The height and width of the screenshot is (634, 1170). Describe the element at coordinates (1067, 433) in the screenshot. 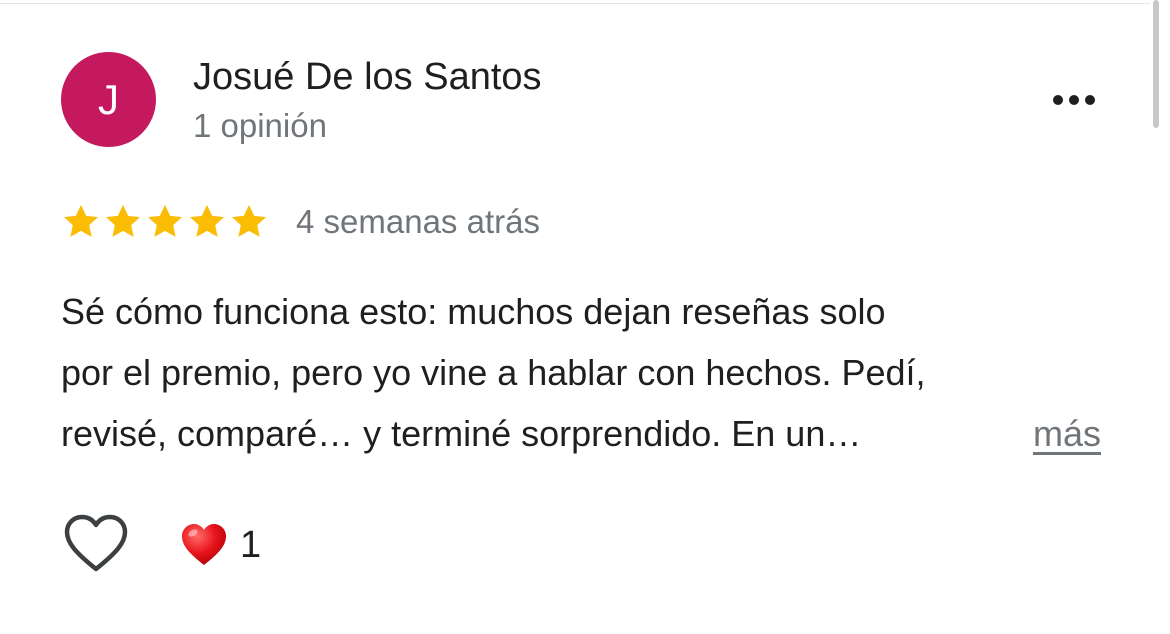

I see `read-more-link: más` at that location.